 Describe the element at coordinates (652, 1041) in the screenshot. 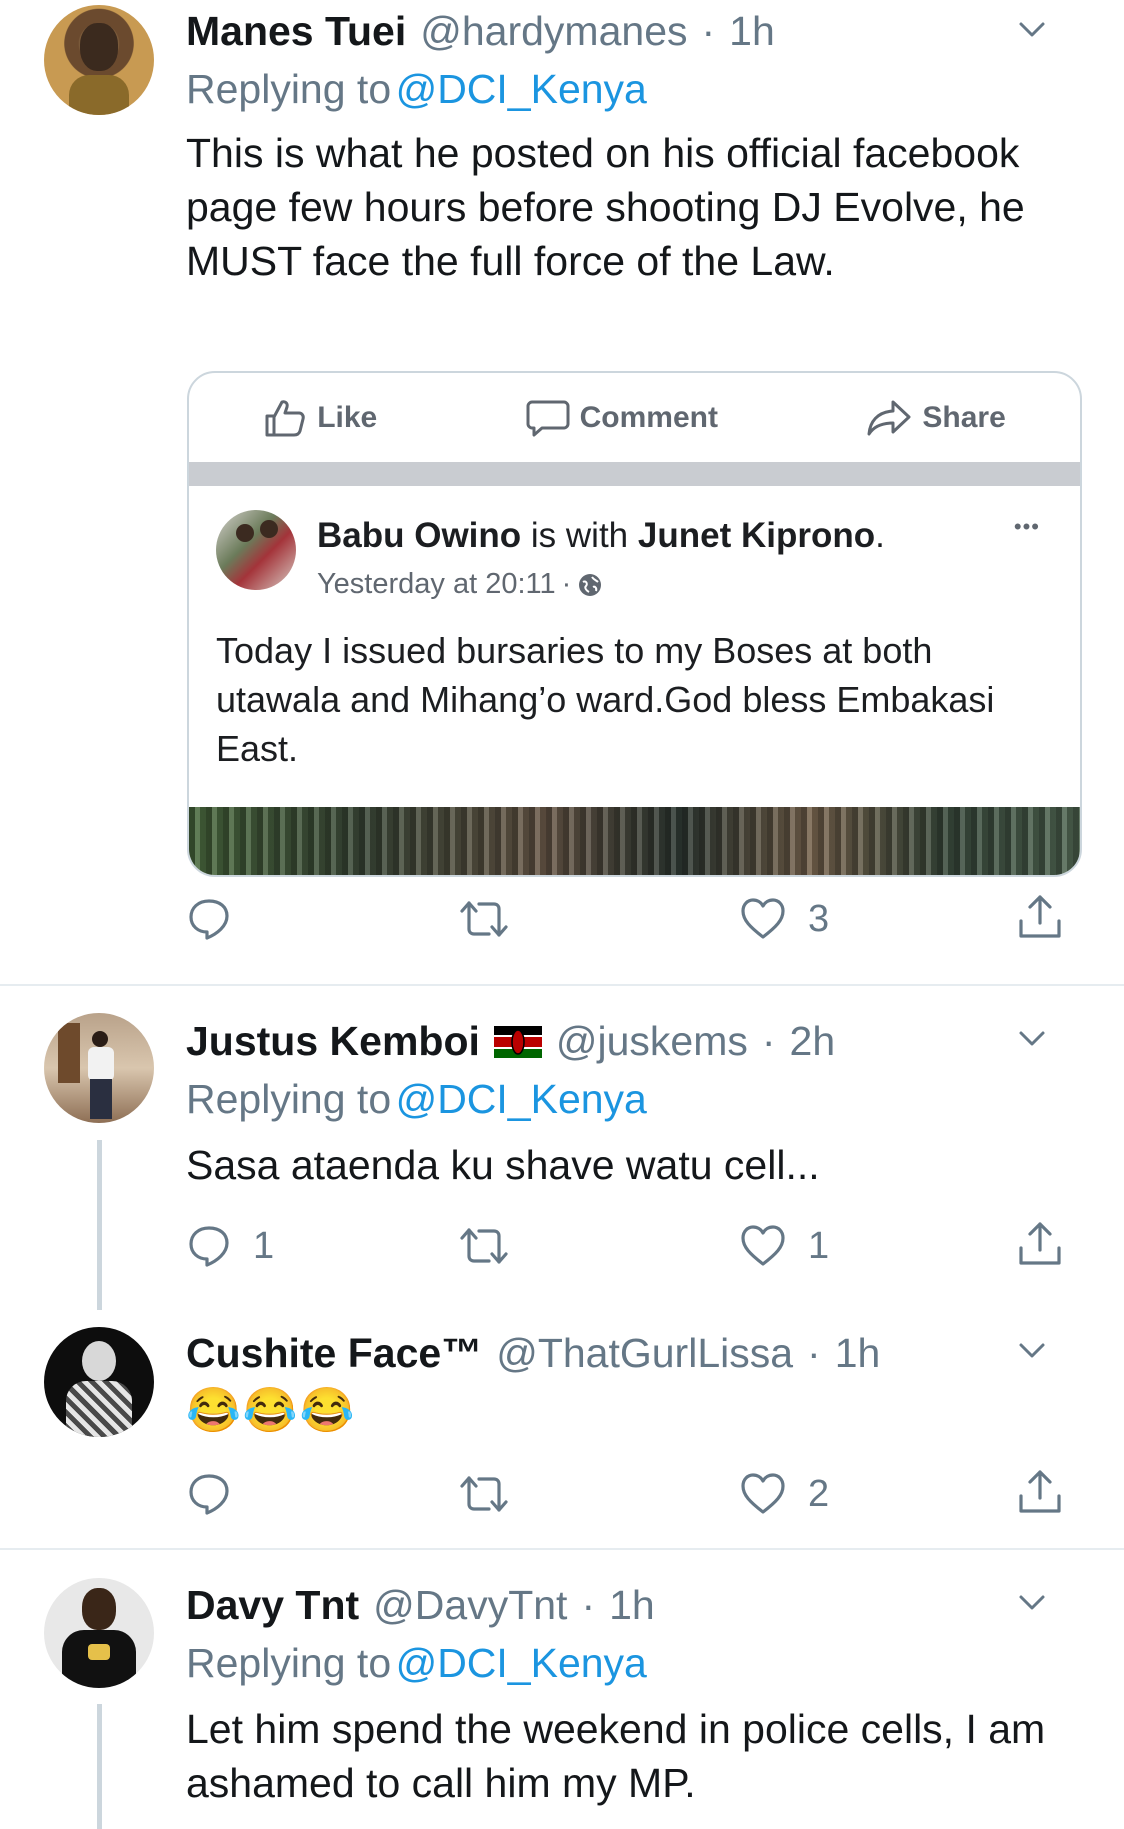

I see `author-handle: @juskems` at that location.